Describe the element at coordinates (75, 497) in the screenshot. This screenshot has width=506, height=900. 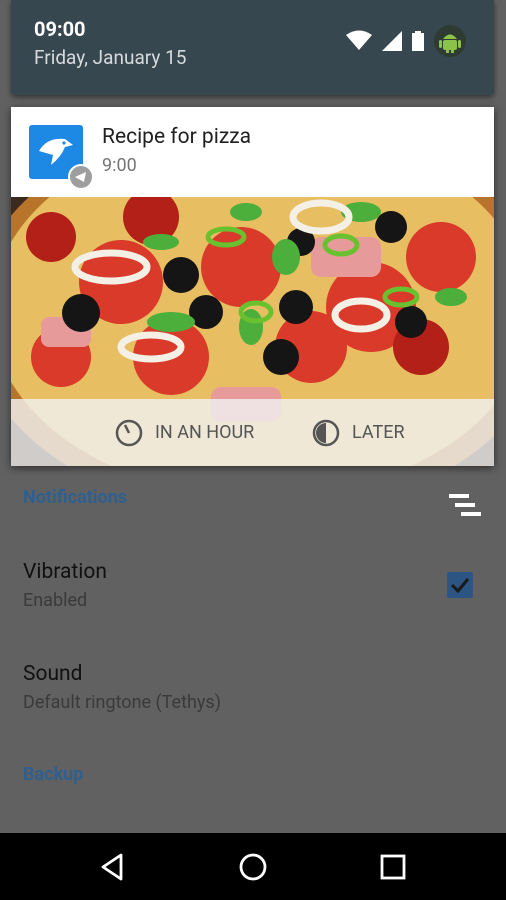
I see `notifications-section-header: Notifications` at that location.